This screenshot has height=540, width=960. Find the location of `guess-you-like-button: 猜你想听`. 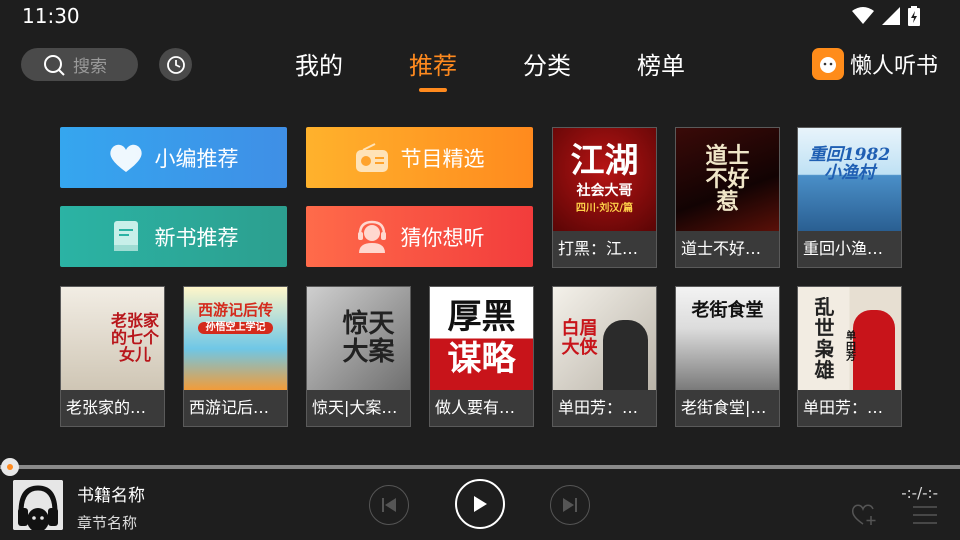

guess-you-like-button: 猜你想听 is located at coordinates (419, 236).